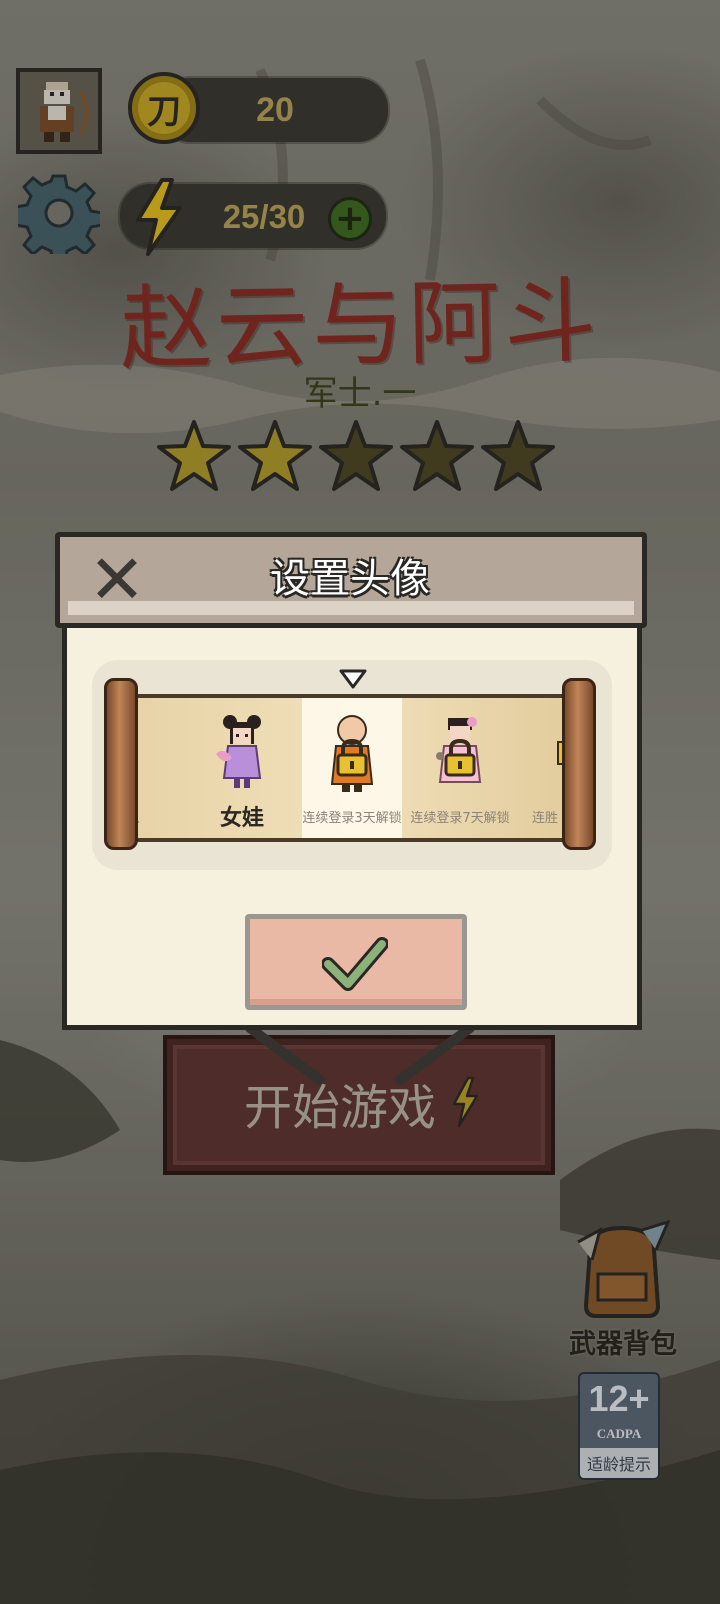 The width and height of the screenshot is (720, 1604). What do you see at coordinates (355, 964) in the screenshot?
I see `checkmark-icon` at bounding box center [355, 964].